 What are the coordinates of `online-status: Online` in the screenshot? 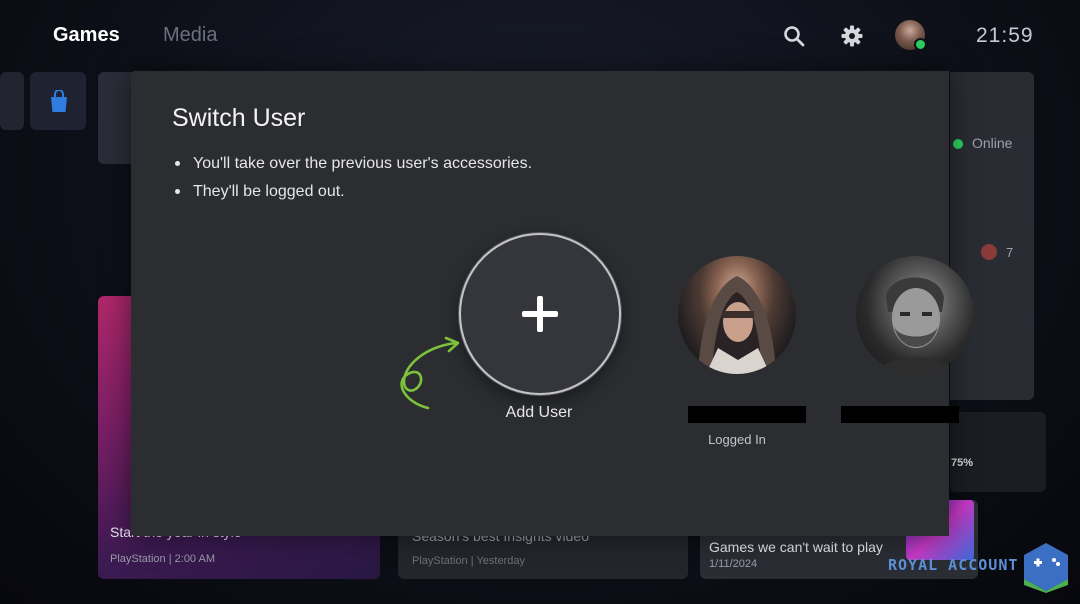 It's located at (982, 143).